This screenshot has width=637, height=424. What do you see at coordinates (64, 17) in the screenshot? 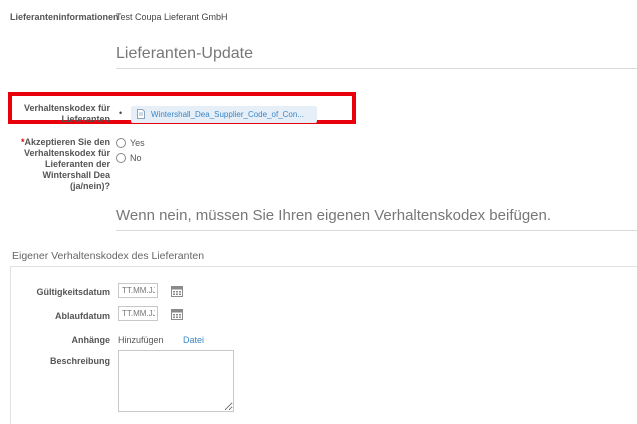
I see `supplier-info-label: Lieferanteninformationen` at bounding box center [64, 17].